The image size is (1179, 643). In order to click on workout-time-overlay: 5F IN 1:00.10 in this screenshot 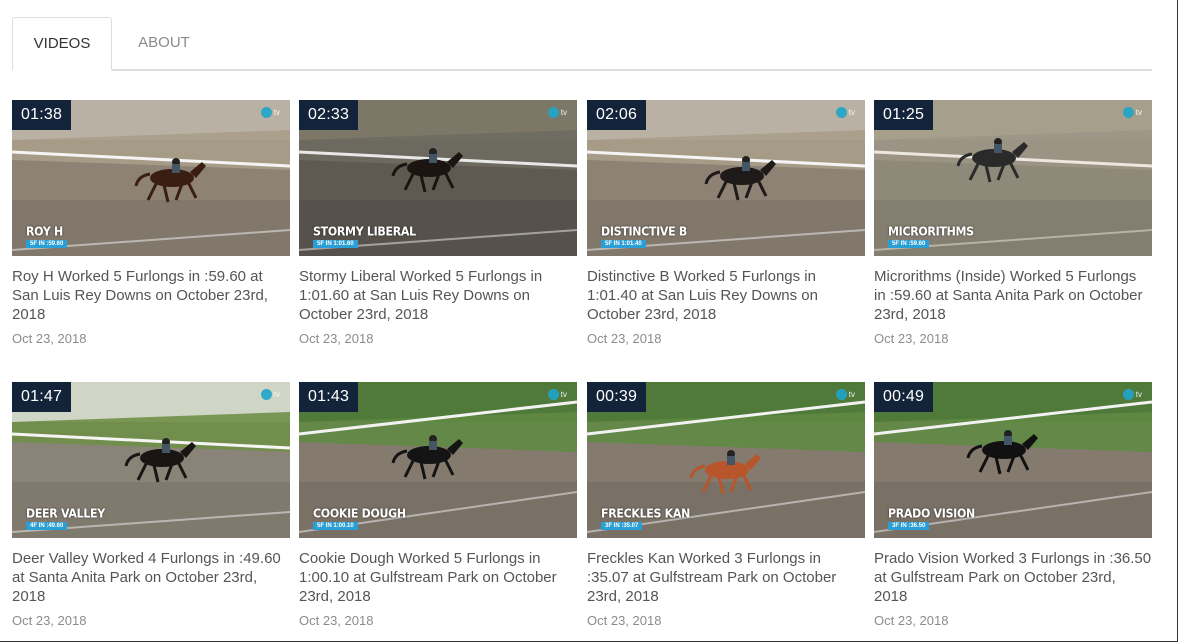, I will do `click(335, 526)`.